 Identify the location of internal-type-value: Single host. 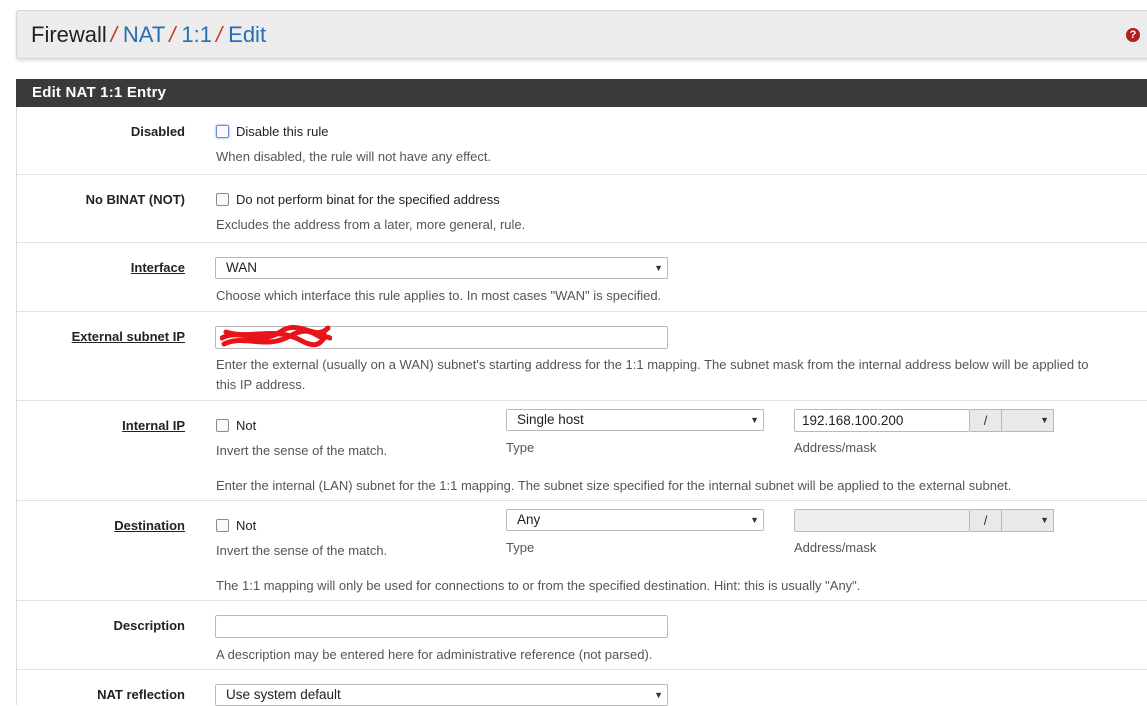
(550, 419).